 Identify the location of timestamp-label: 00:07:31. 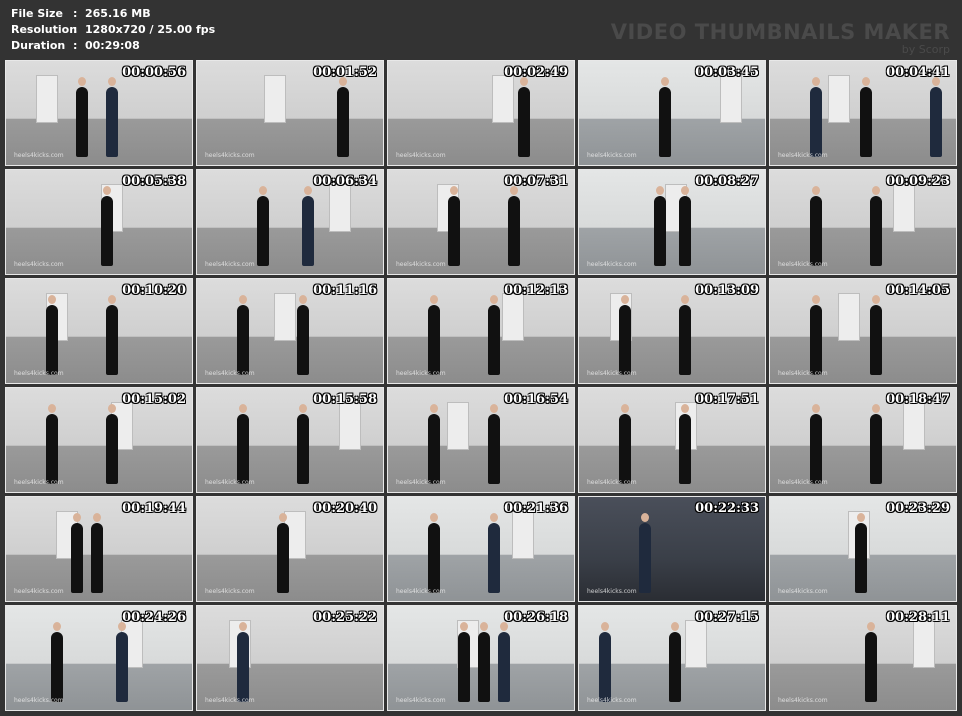
(536, 181).